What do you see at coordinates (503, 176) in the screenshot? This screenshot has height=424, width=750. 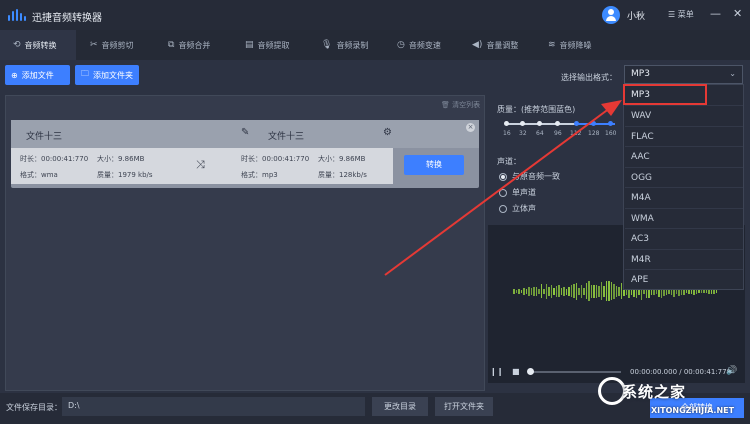 I see `radio-checked-icon` at bounding box center [503, 176].